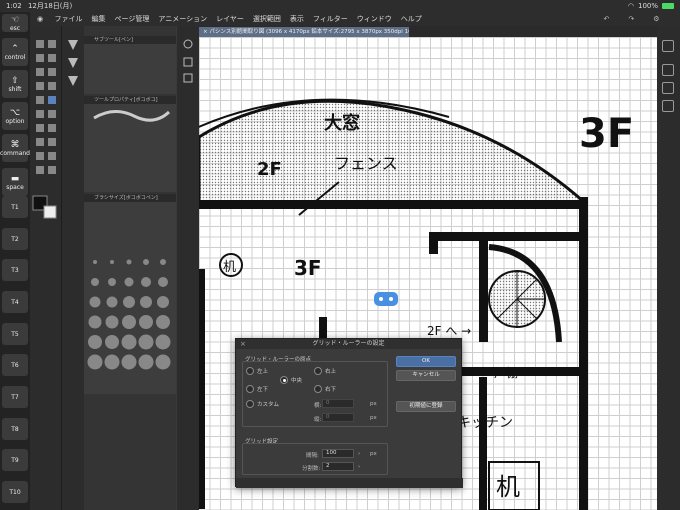  Describe the element at coordinates (318, 420) in the screenshot. I see `y-label: 縦:` at that location.